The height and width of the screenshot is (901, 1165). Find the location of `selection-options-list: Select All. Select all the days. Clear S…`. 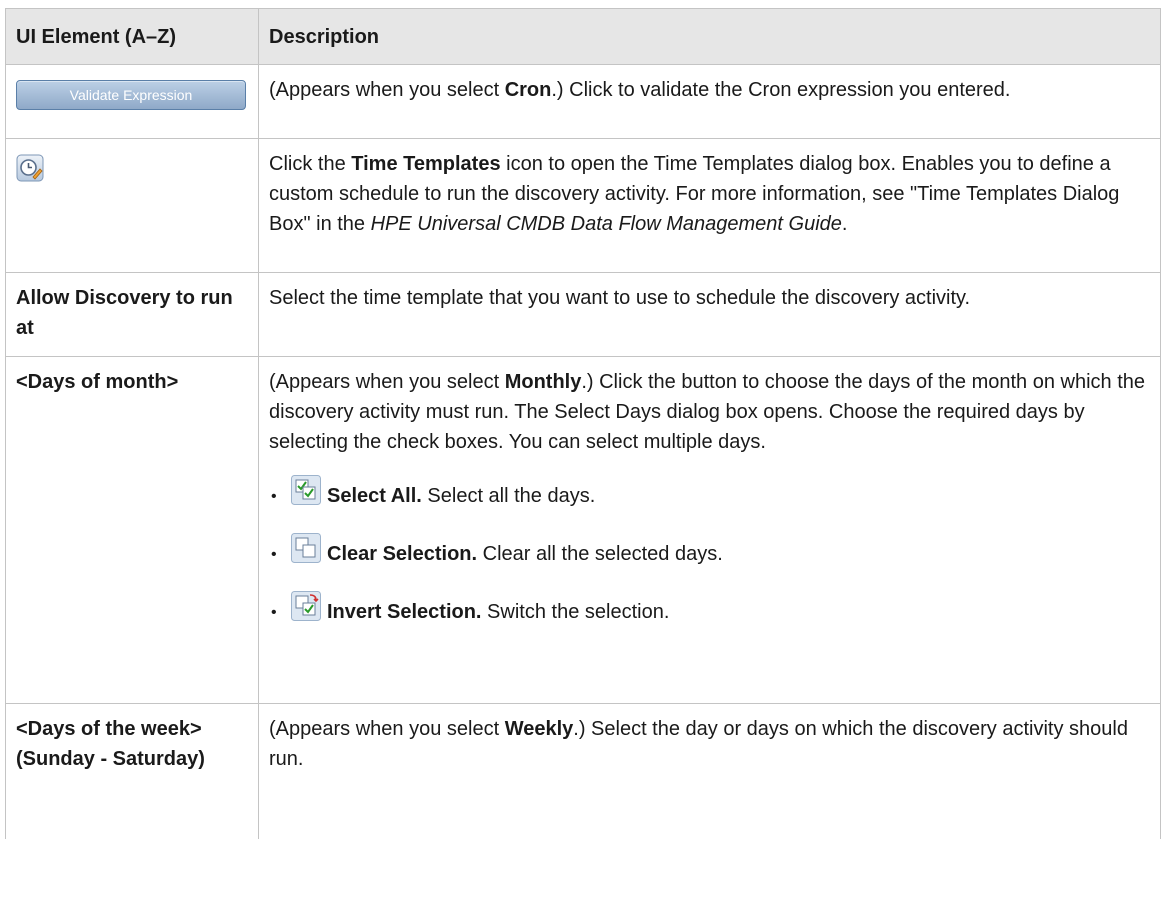

selection-options-list: Select All. Select all the days. Clear S… is located at coordinates (708, 554).